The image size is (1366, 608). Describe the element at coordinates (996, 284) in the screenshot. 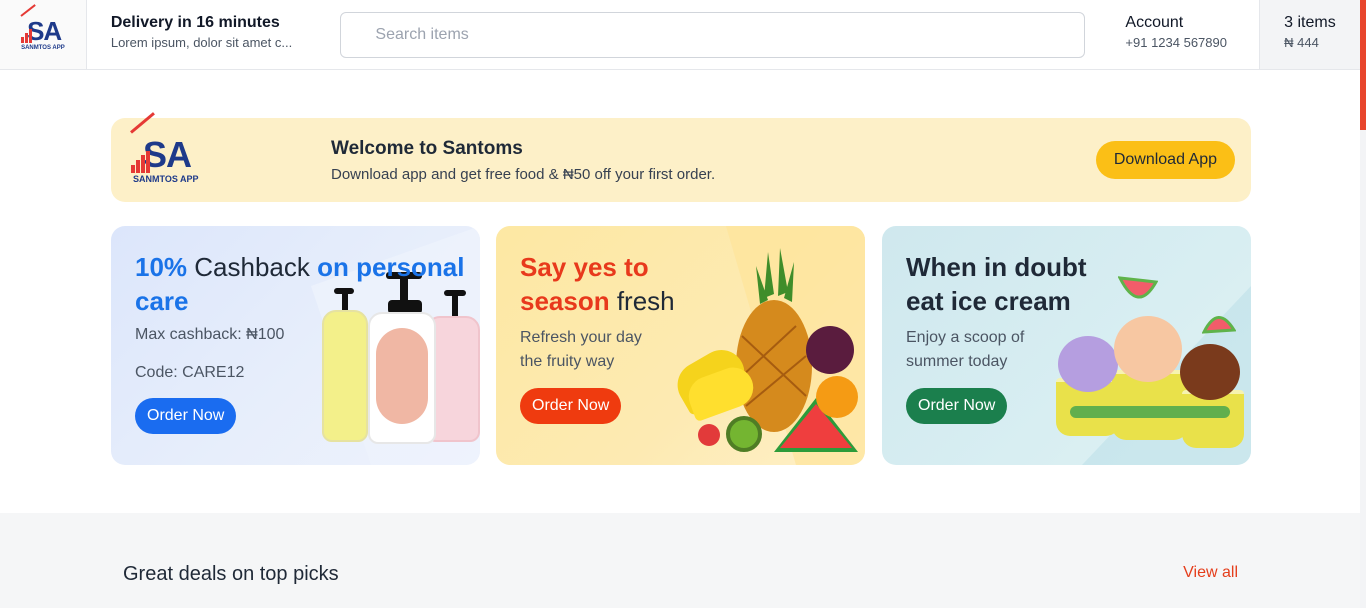

I see `card-headline: When in doubt eat ice cream` at that location.